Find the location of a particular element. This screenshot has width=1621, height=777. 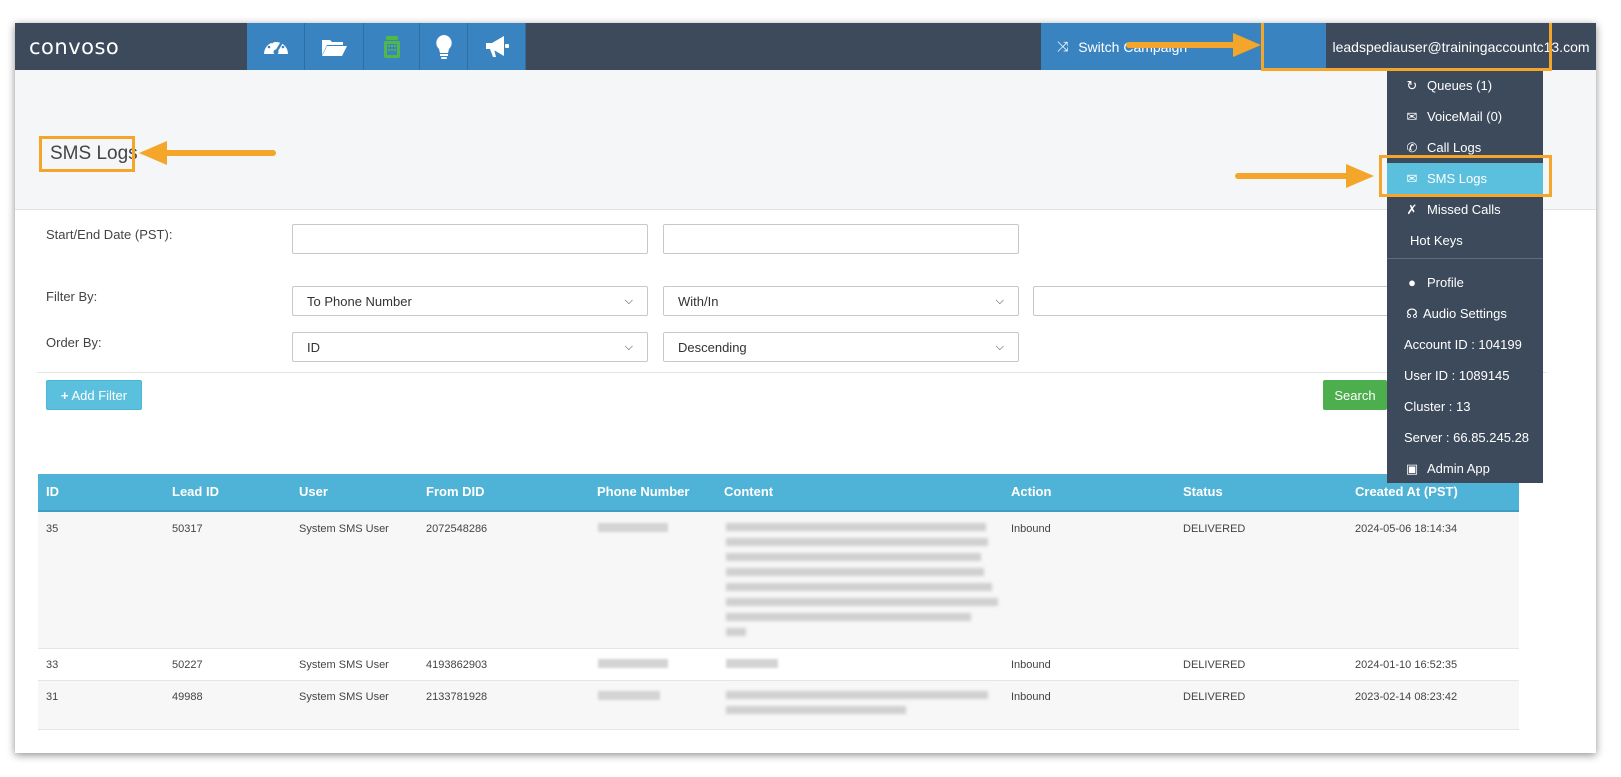

cell-from-did: 2072548286 is located at coordinates (457, 529).